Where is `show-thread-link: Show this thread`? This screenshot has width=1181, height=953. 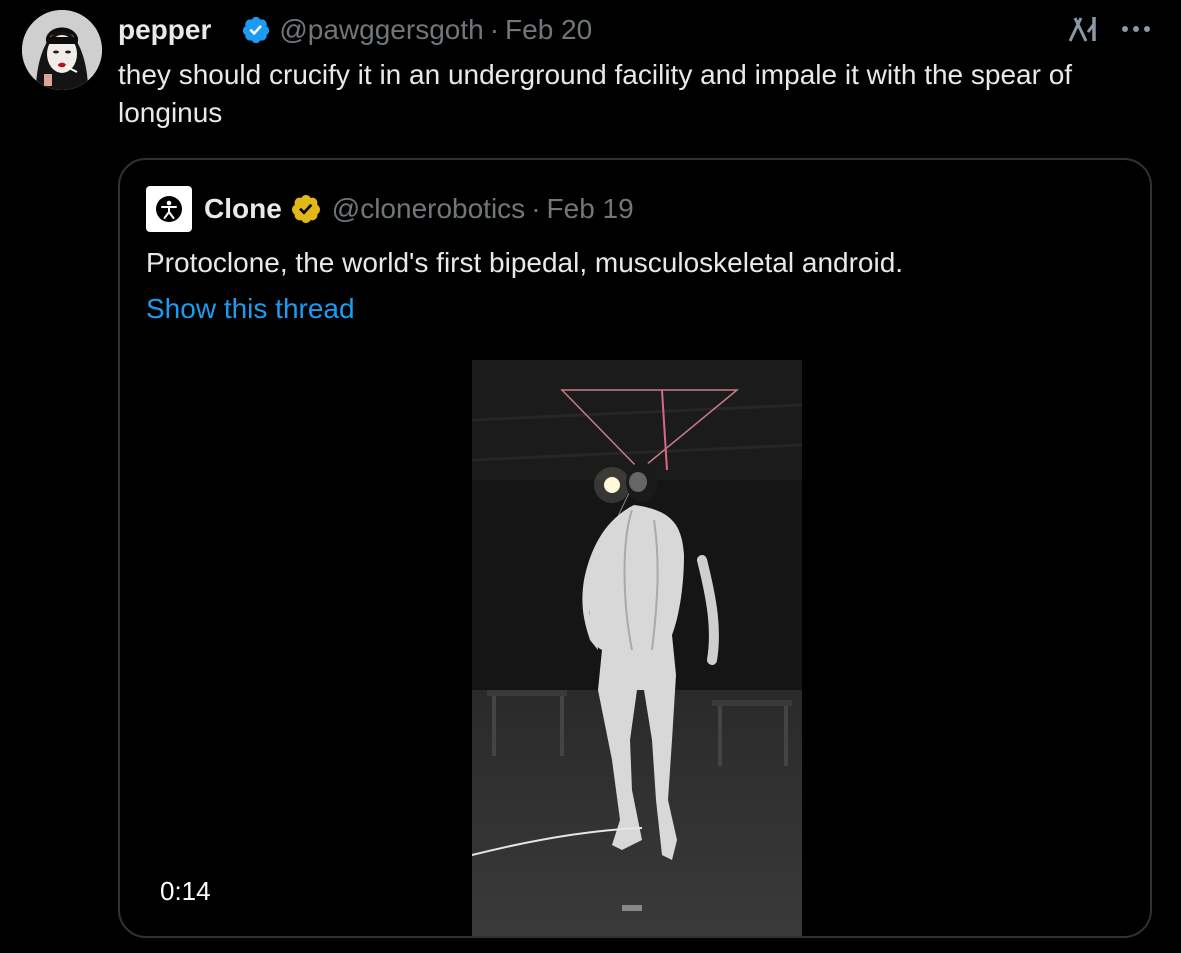
show-thread-link: Show this thread is located at coordinates (250, 309).